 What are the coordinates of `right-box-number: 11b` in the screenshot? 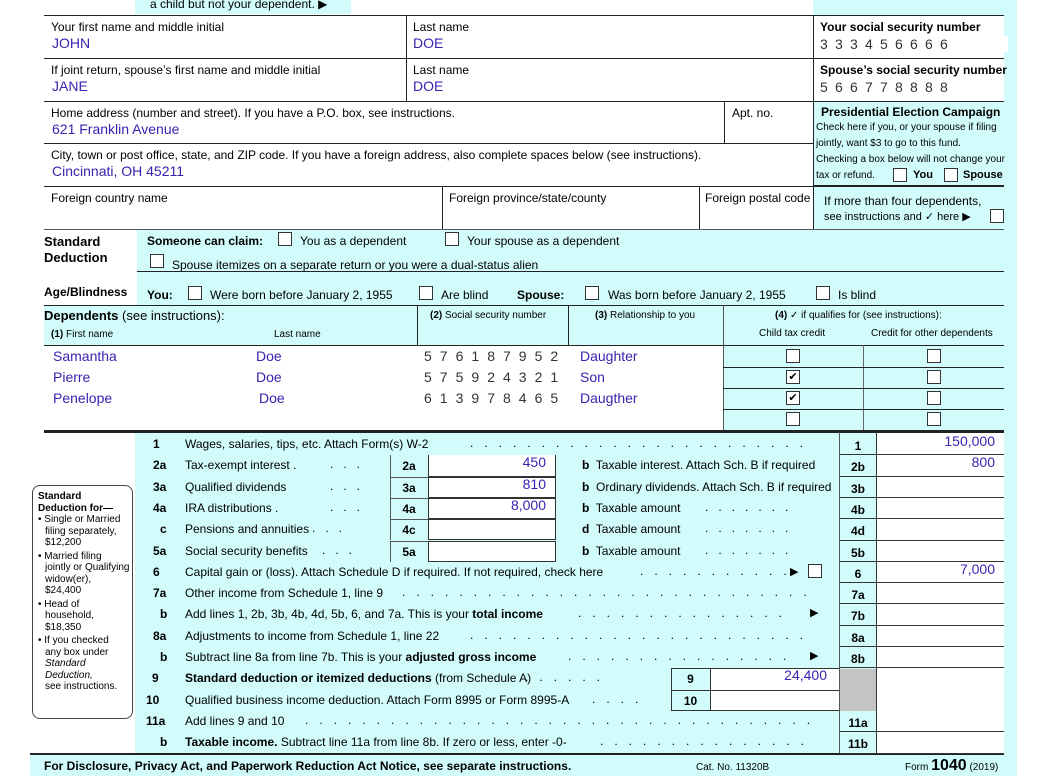 It's located at (857, 744).